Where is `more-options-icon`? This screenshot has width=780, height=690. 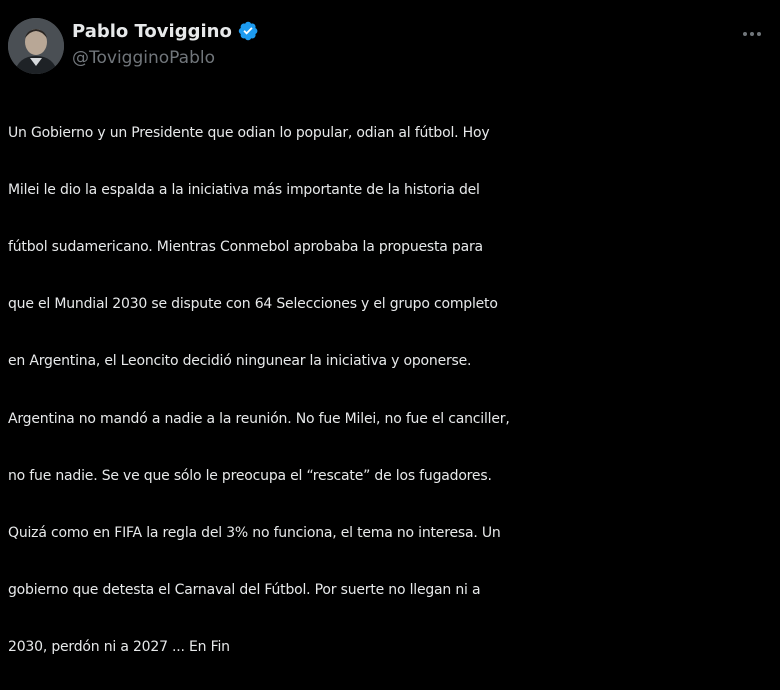
more-options-icon is located at coordinates (752, 34).